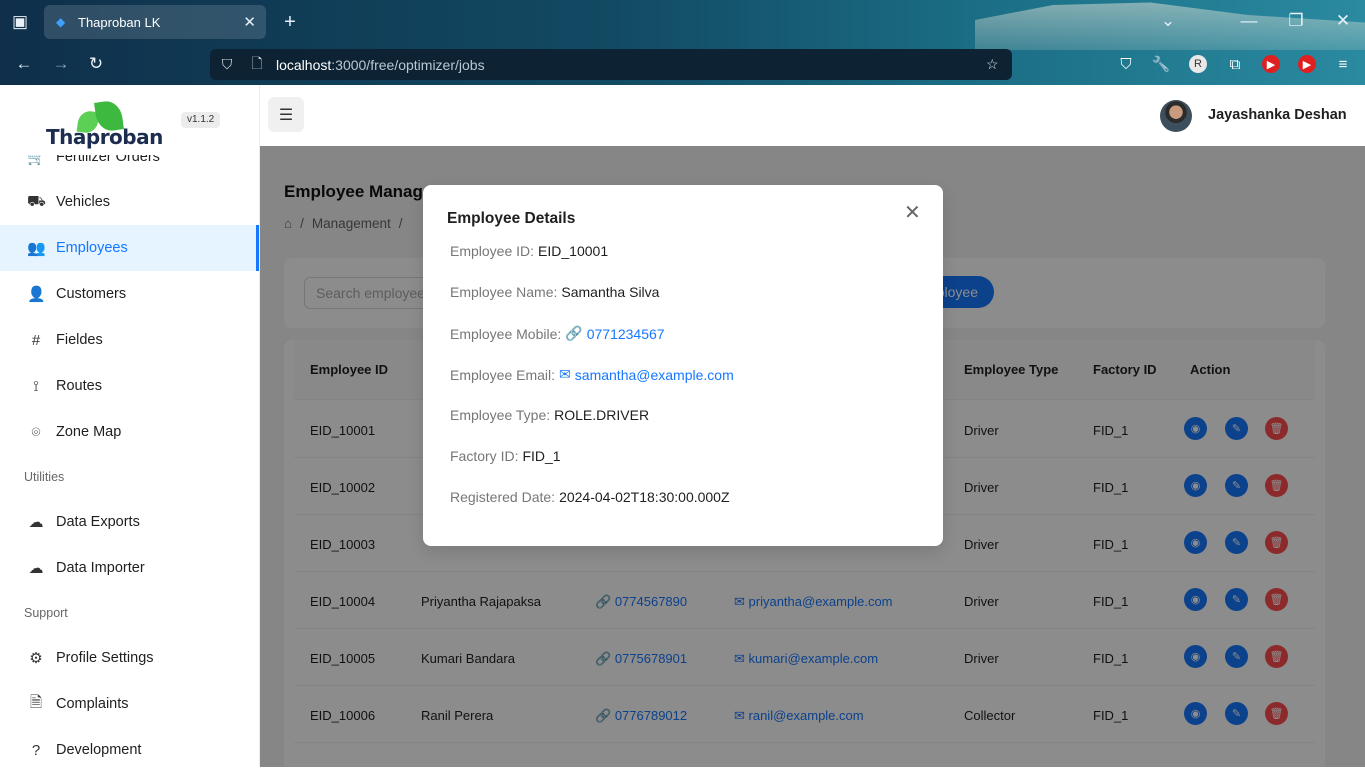  I want to click on detail-label: Factory ID, so click(482, 456).